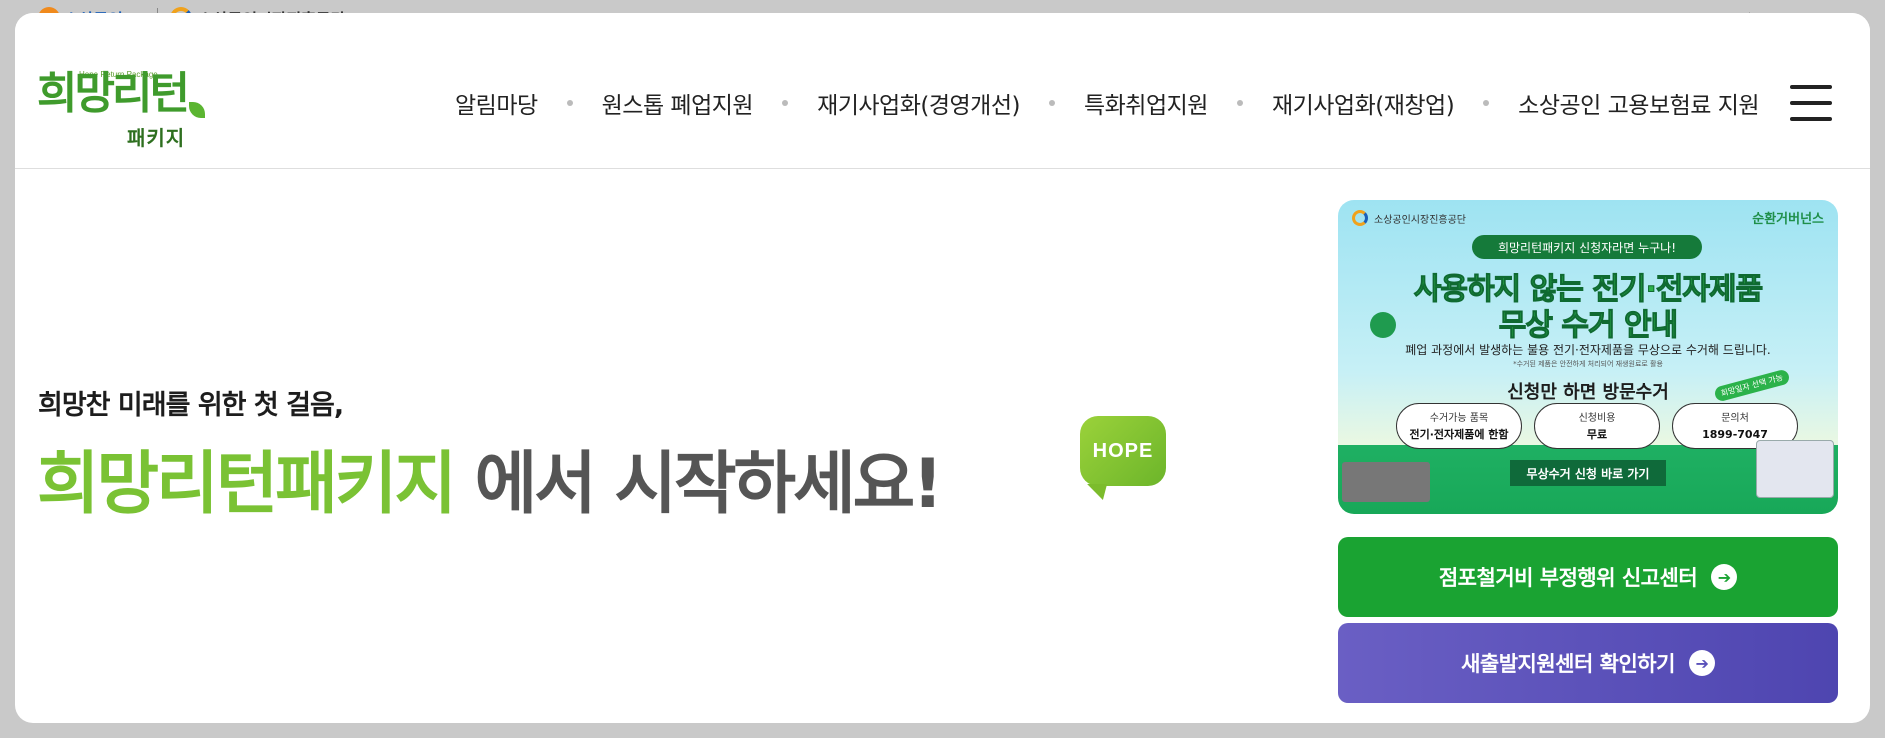 This screenshot has width=1885, height=738. I want to click on leaf-icon, so click(197, 110).